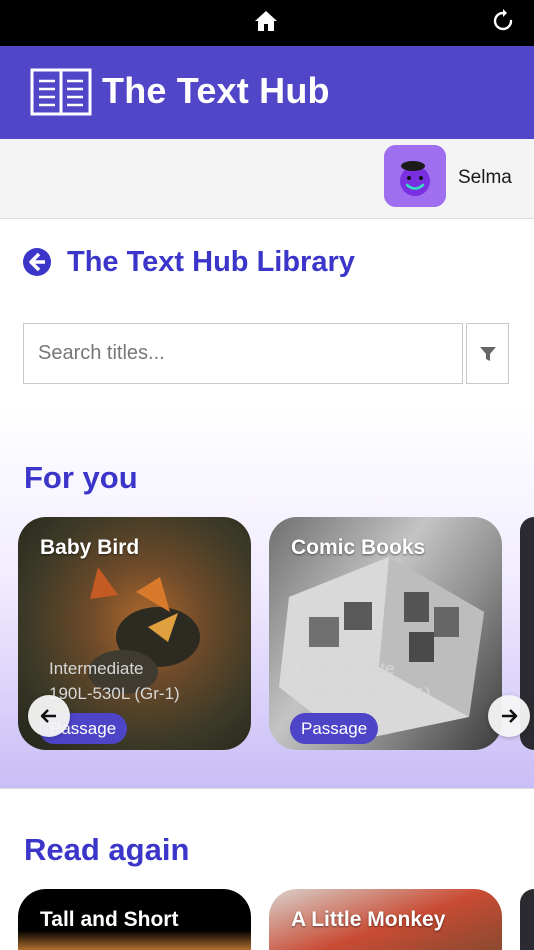 The height and width of the screenshot is (950, 534). I want to click on arrow-left-icon, so click(48, 716).